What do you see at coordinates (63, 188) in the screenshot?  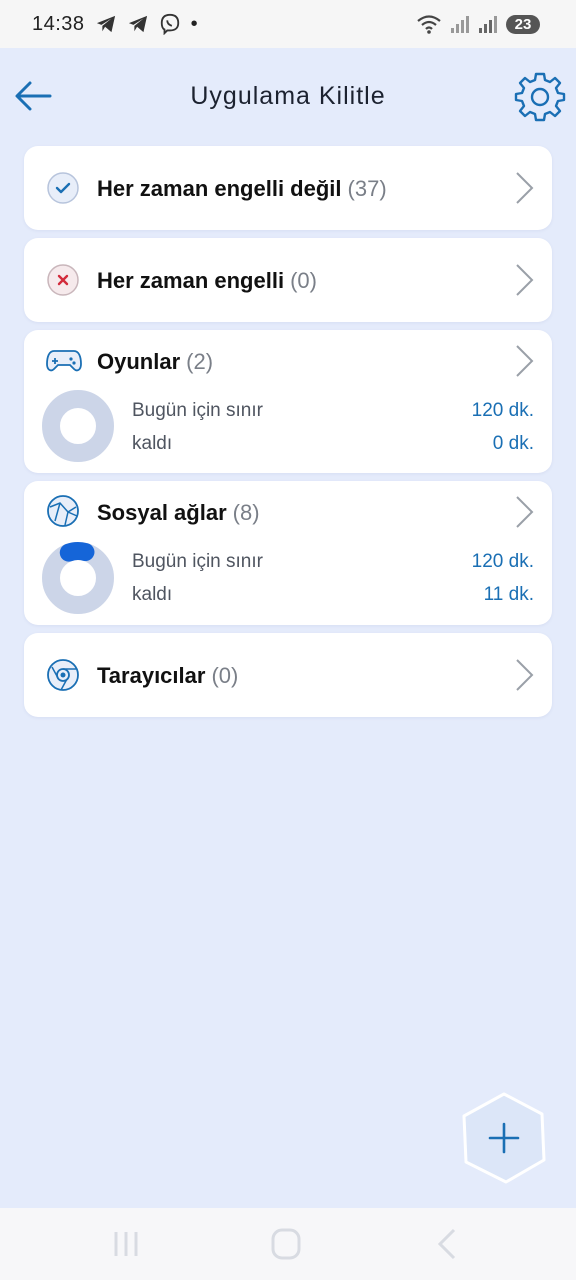 I see `check-circle-icon` at bounding box center [63, 188].